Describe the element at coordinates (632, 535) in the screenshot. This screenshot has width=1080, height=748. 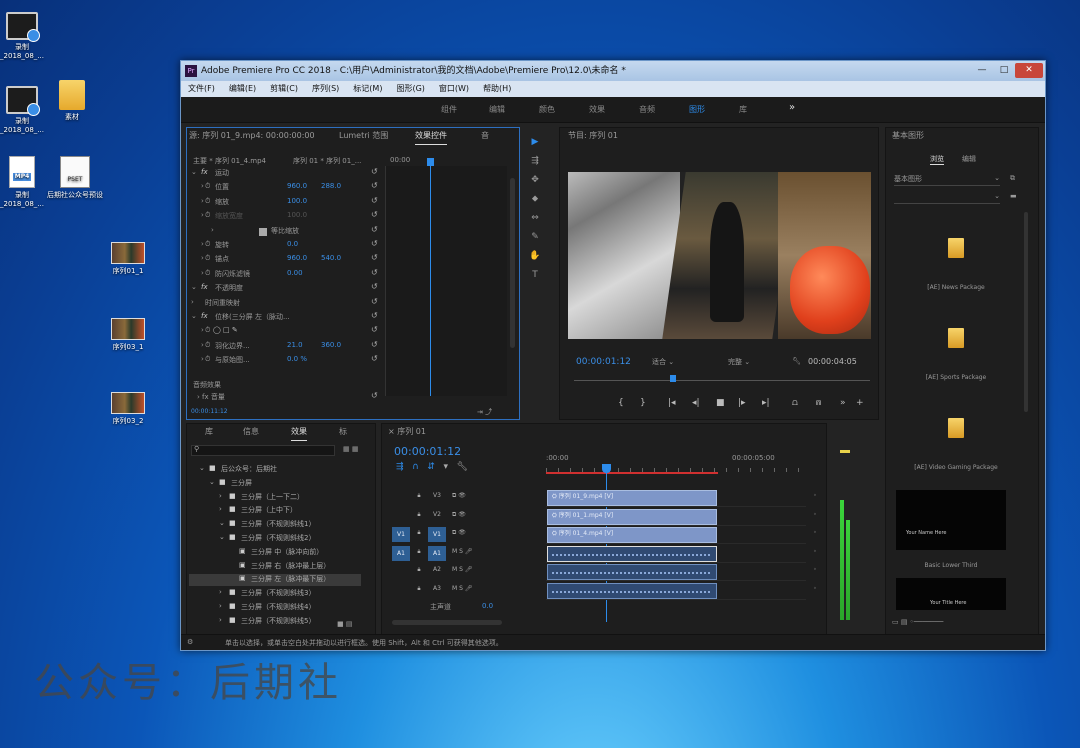
I see `video-clip: ⛭ 序列 01_4.mp4 [V]` at that location.